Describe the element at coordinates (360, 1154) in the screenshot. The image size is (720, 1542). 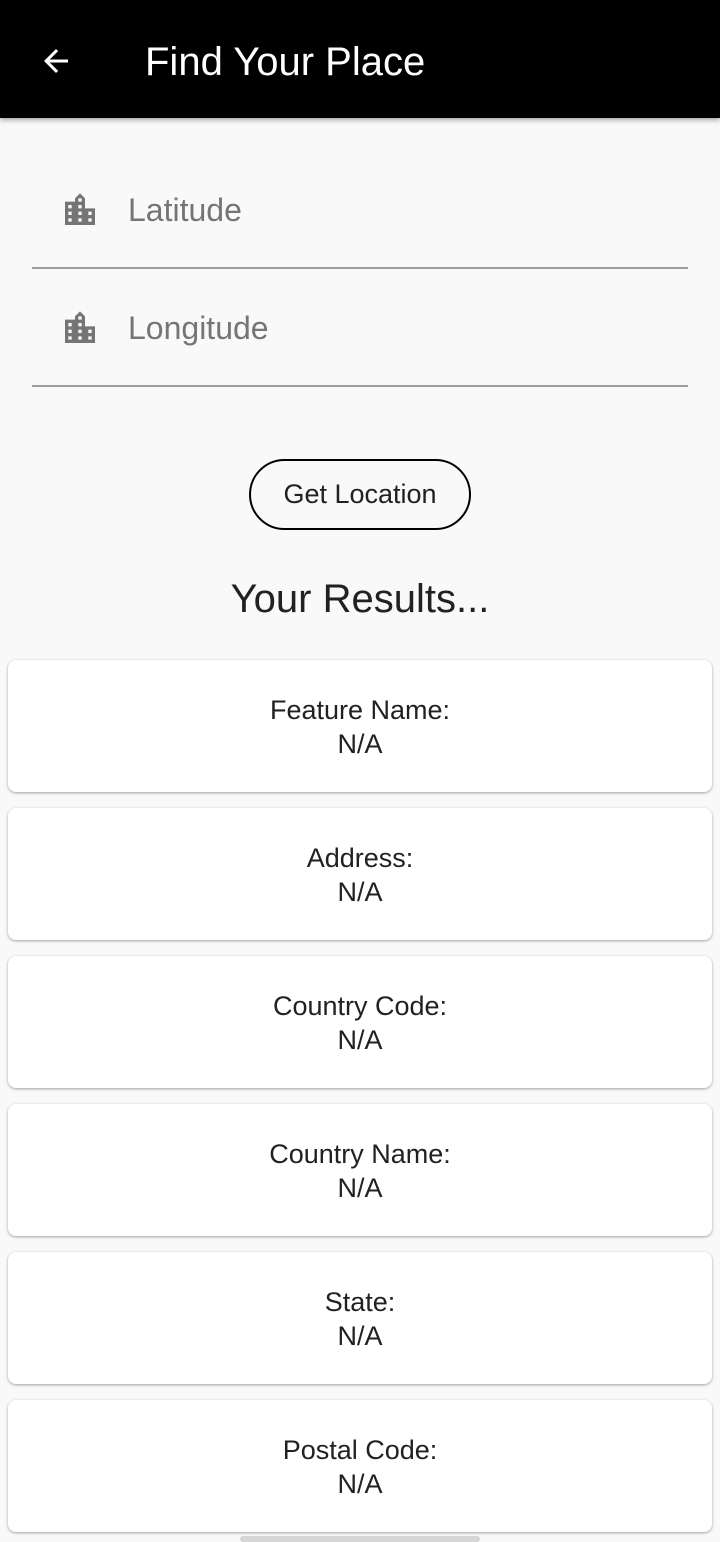
I see `result-label: Country Name:` at that location.